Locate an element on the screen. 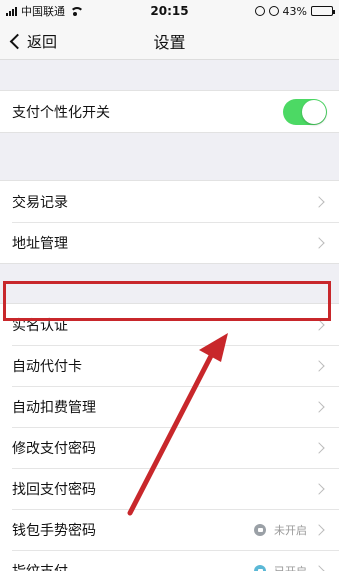 The image size is (339, 571). address-row: 地址管理 is located at coordinates (169, 242).